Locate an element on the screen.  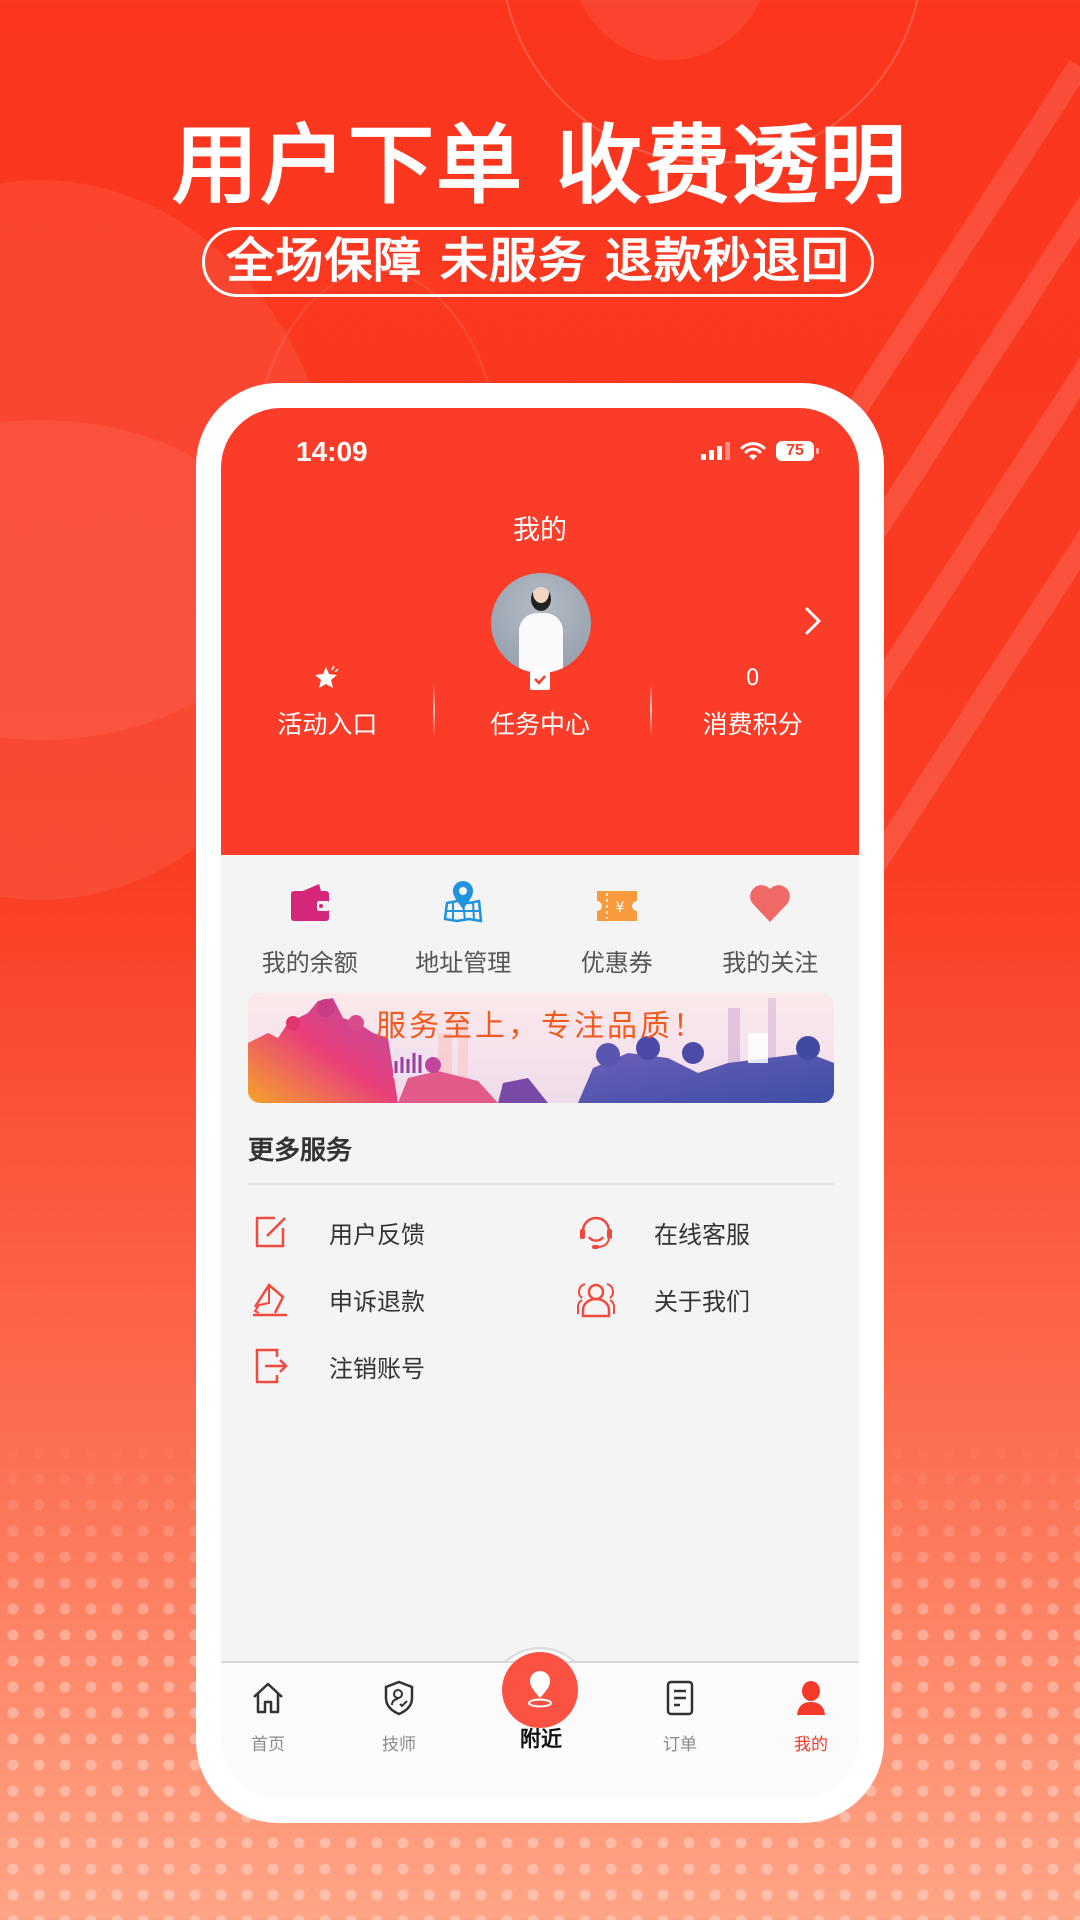
map-pin-icon is located at coordinates (463, 902).